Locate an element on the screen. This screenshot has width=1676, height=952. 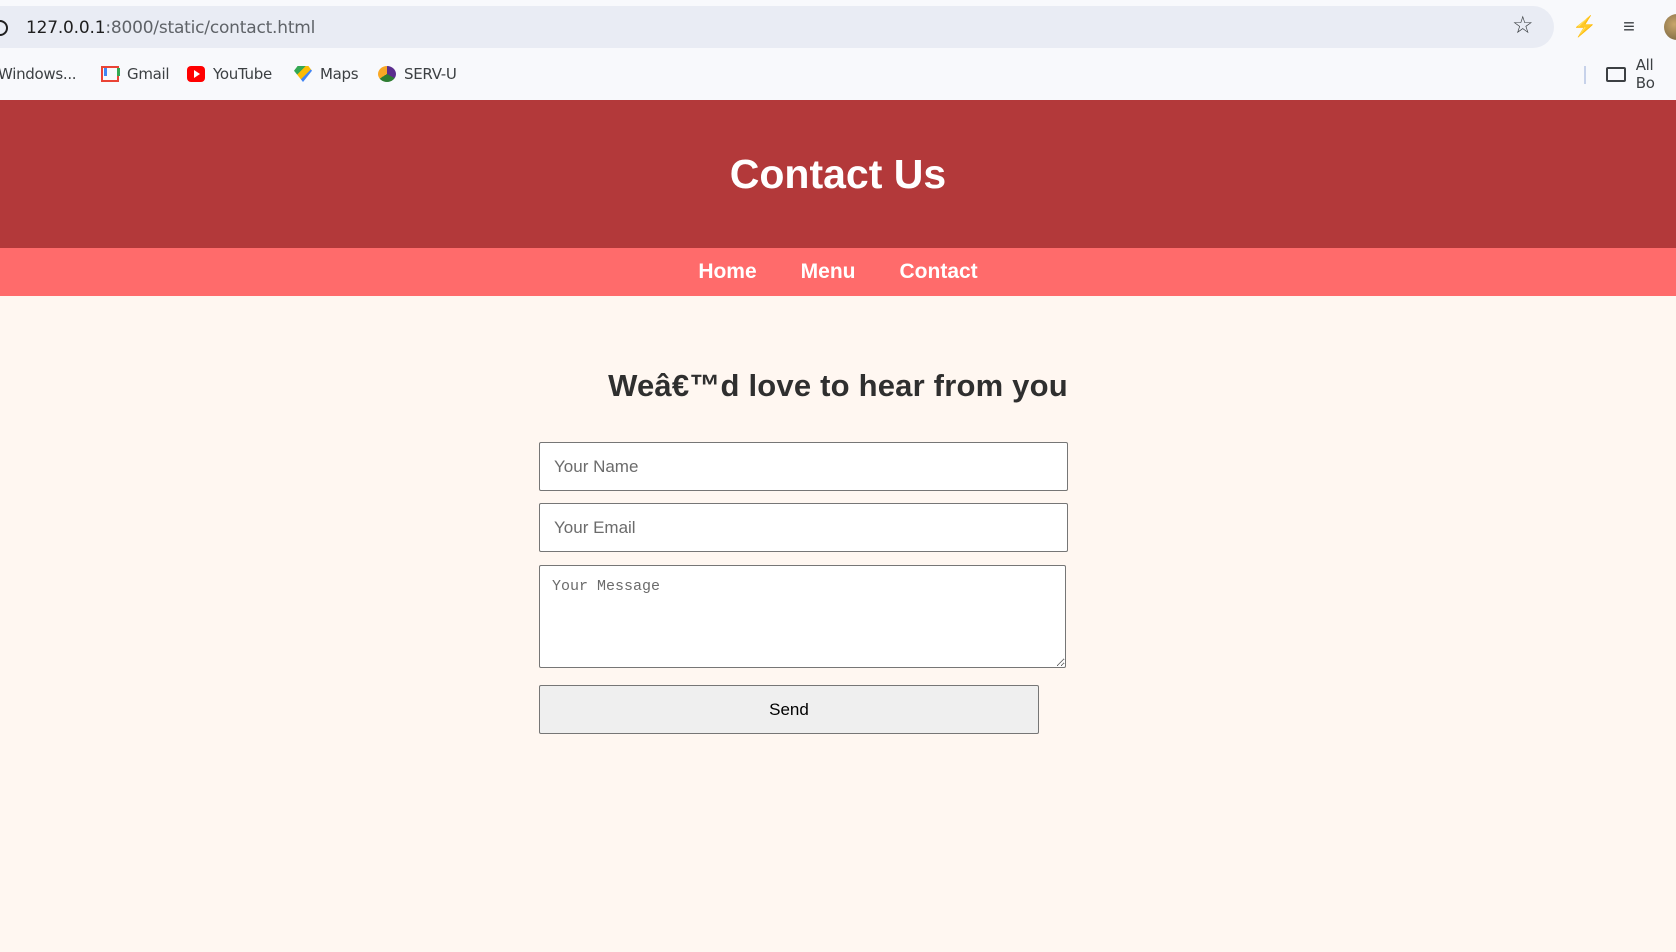
url-path: :8000/static/contact.html is located at coordinates (210, 28).